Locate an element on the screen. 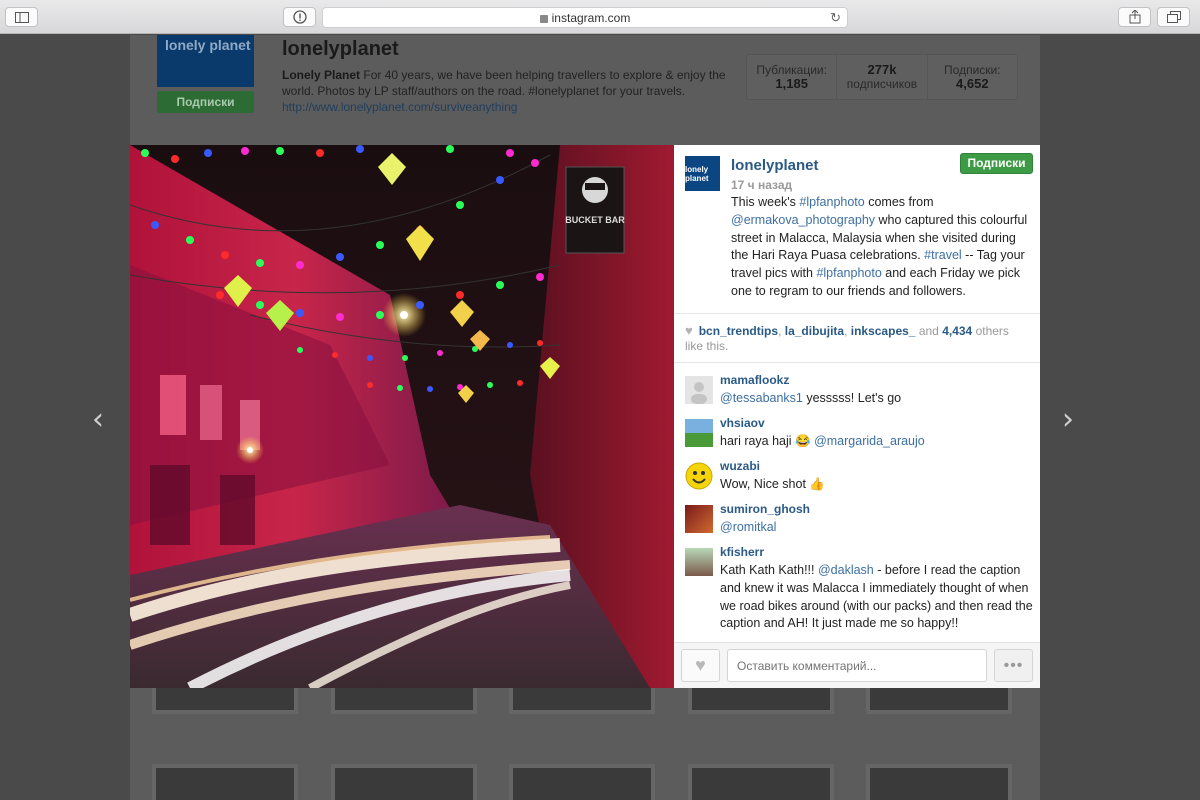  comment-footer: ♥ ••• is located at coordinates (857, 665).